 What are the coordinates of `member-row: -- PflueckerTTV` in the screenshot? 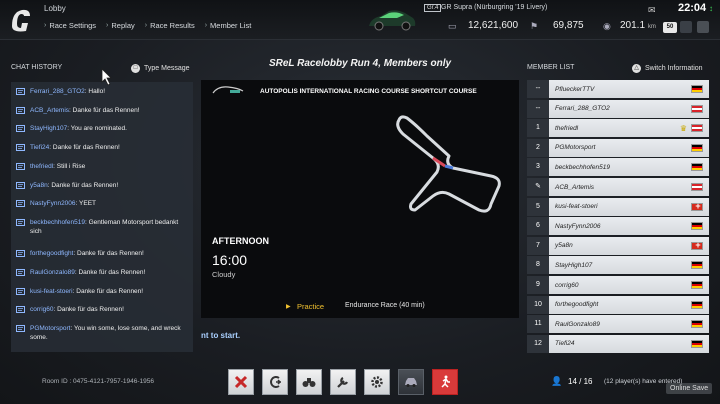 It's located at (618, 89).